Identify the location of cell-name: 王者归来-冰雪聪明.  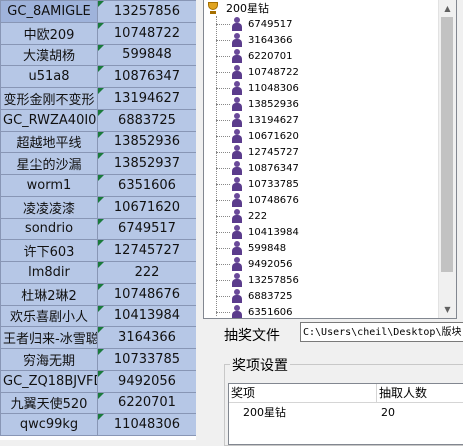
(49, 337).